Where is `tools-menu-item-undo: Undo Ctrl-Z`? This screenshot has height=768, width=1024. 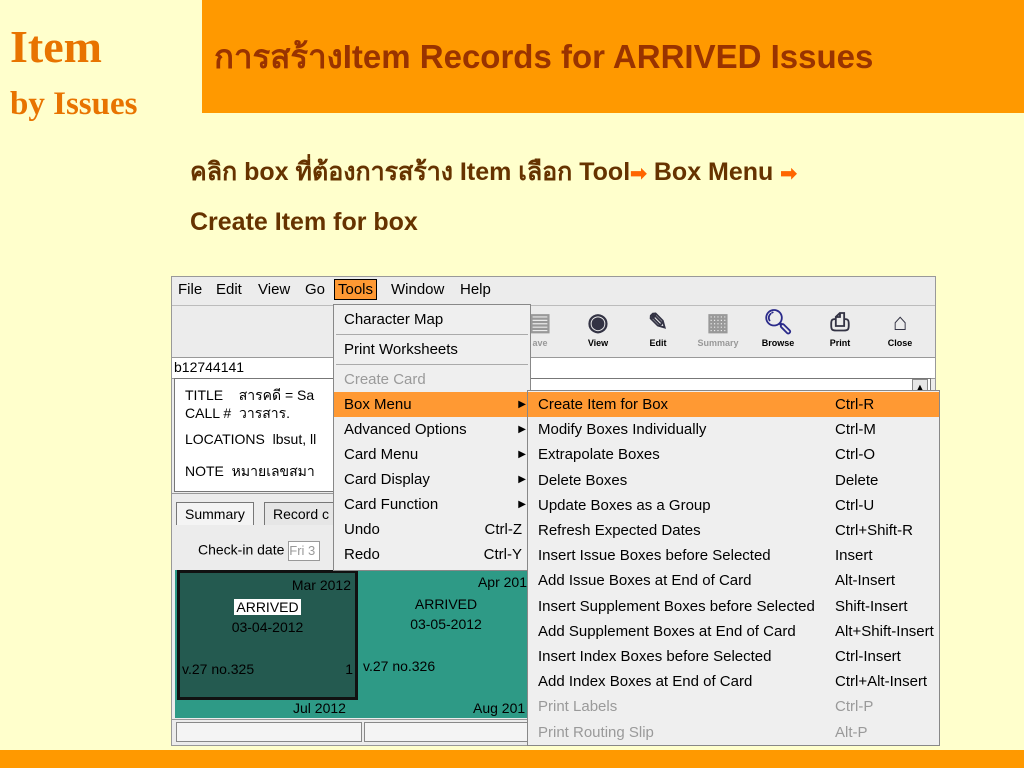
tools-menu-item-undo: Undo Ctrl-Z is located at coordinates (432, 529).